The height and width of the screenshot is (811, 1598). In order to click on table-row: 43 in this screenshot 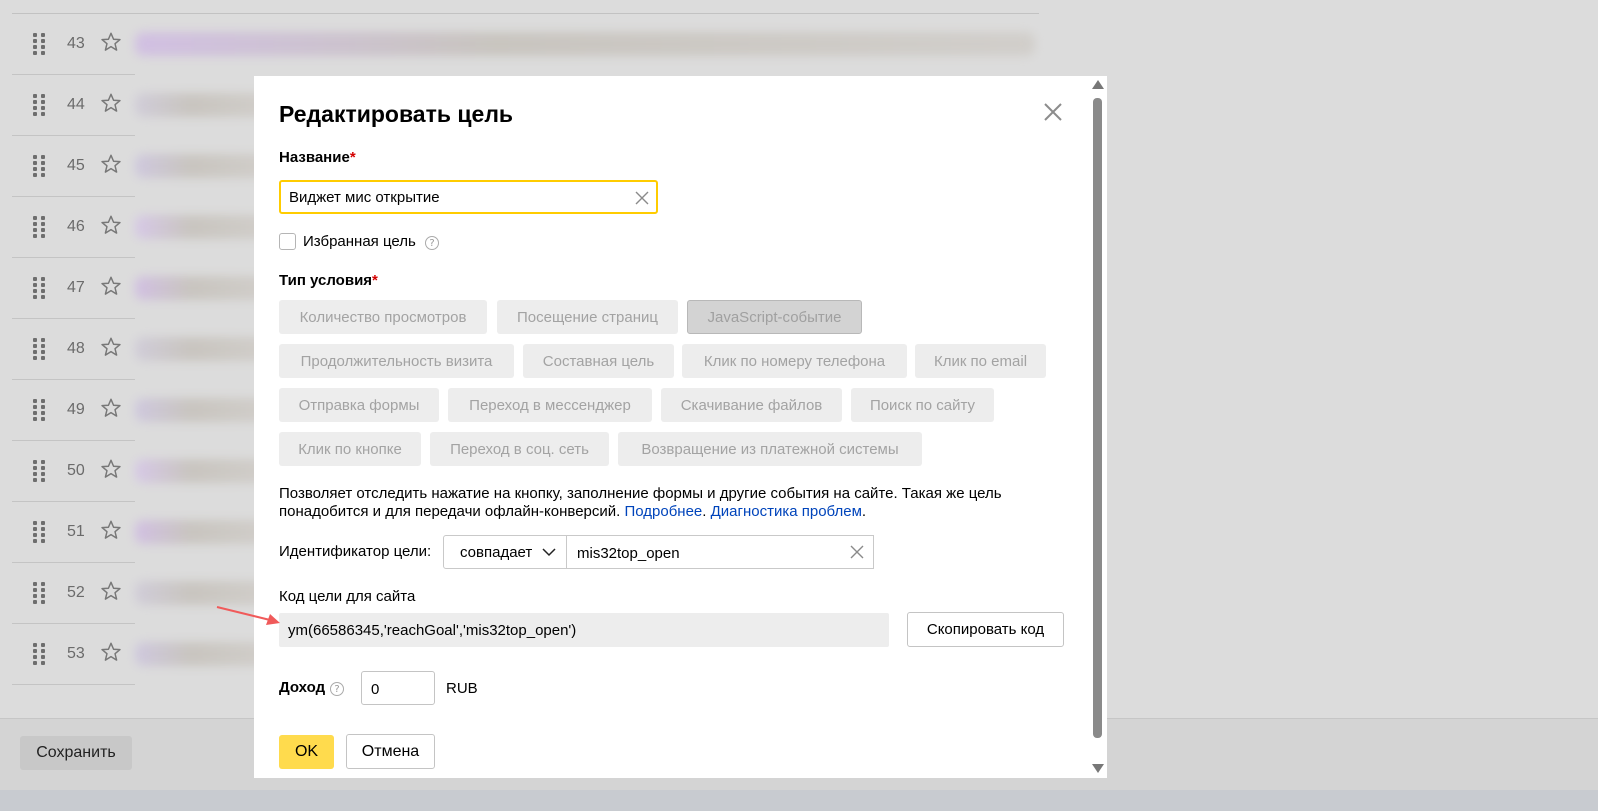, I will do `click(73, 44)`.